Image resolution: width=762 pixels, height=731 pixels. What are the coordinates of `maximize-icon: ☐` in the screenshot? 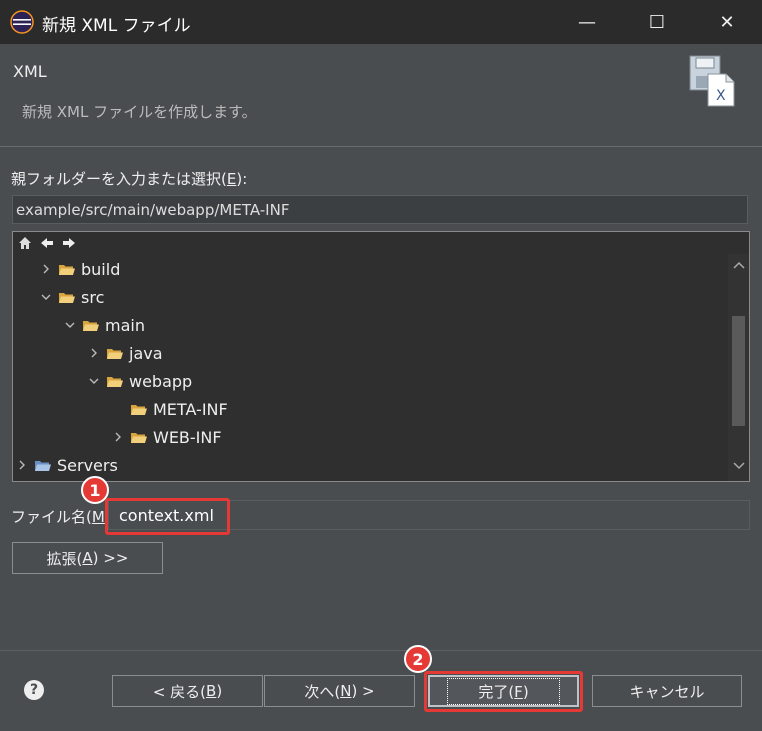 It's located at (657, 22).